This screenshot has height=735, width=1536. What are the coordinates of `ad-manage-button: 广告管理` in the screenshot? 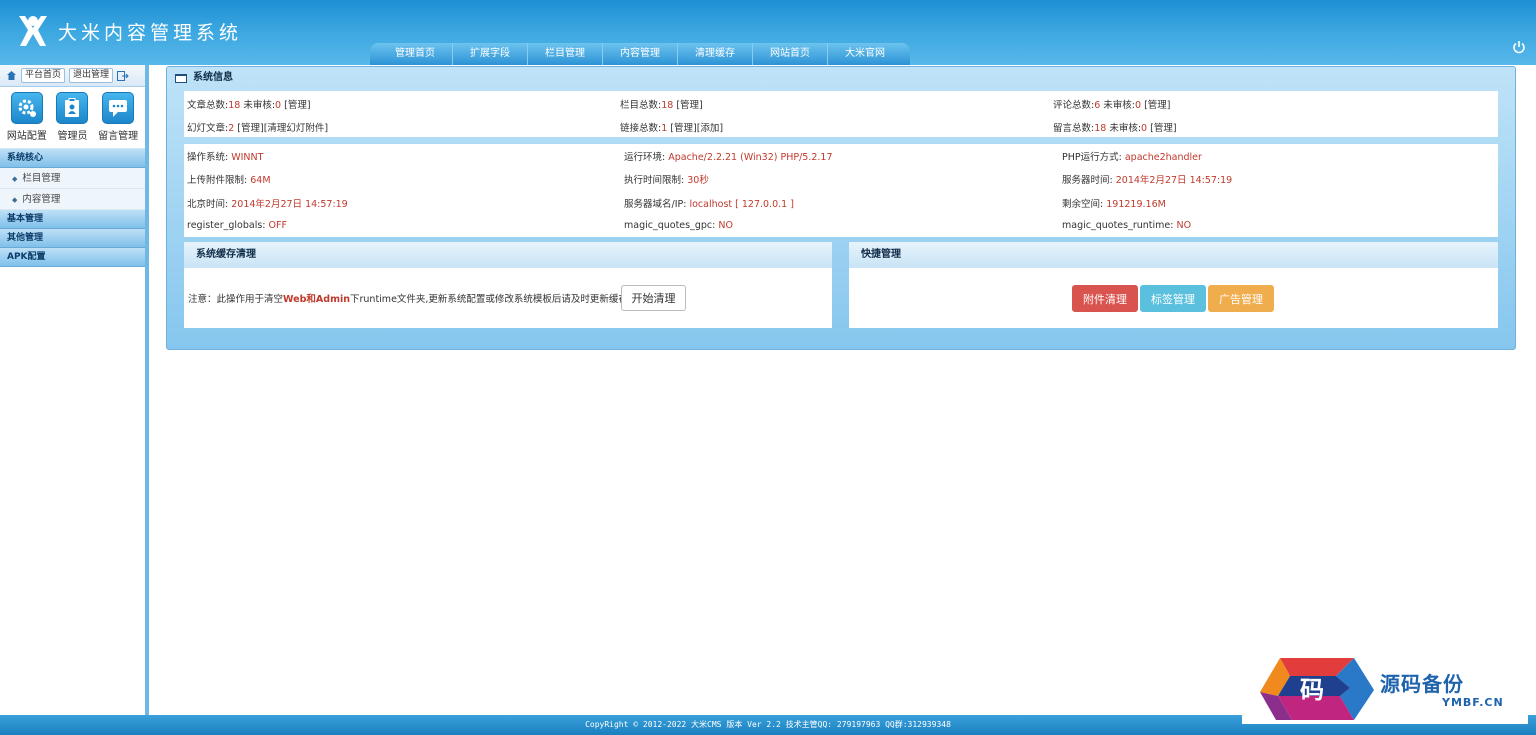 It's located at (1241, 298).